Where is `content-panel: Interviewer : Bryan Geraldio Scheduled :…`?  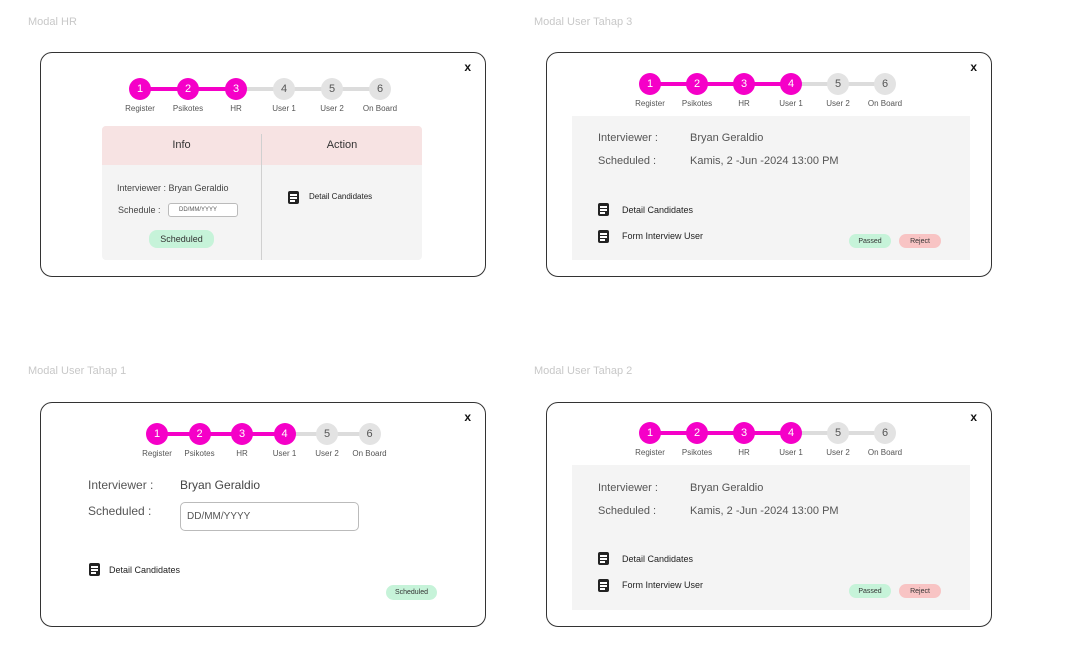 content-panel: Interviewer : Bryan Geraldio Scheduled :… is located at coordinates (771, 188).